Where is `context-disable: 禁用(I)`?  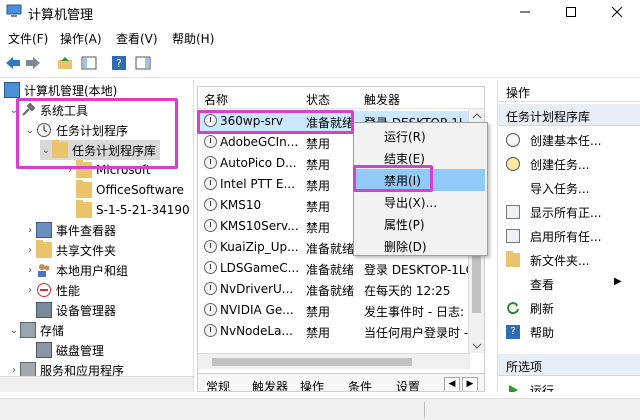
context-disable: 禁用(I) is located at coordinates (402, 180).